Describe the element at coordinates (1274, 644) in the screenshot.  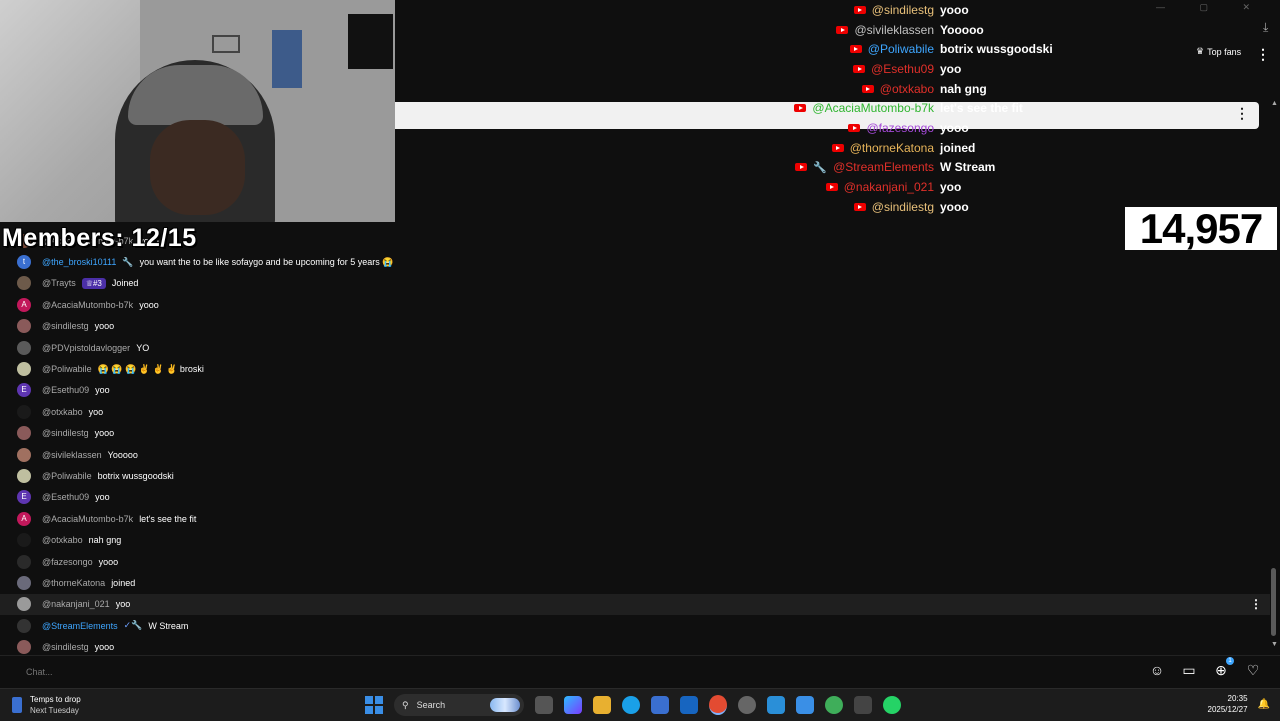
I see `scroll-down-arrow: ▼` at that location.